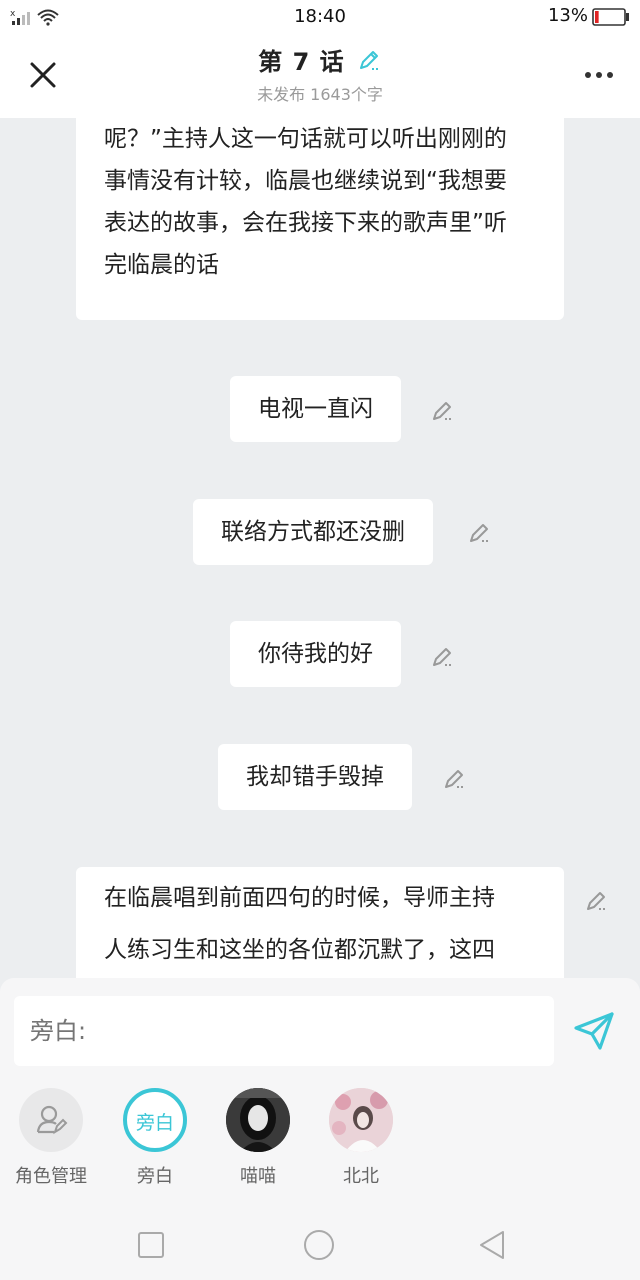 This screenshot has width=640, height=1280. I want to click on system-nav-bar, so click(320, 1244).